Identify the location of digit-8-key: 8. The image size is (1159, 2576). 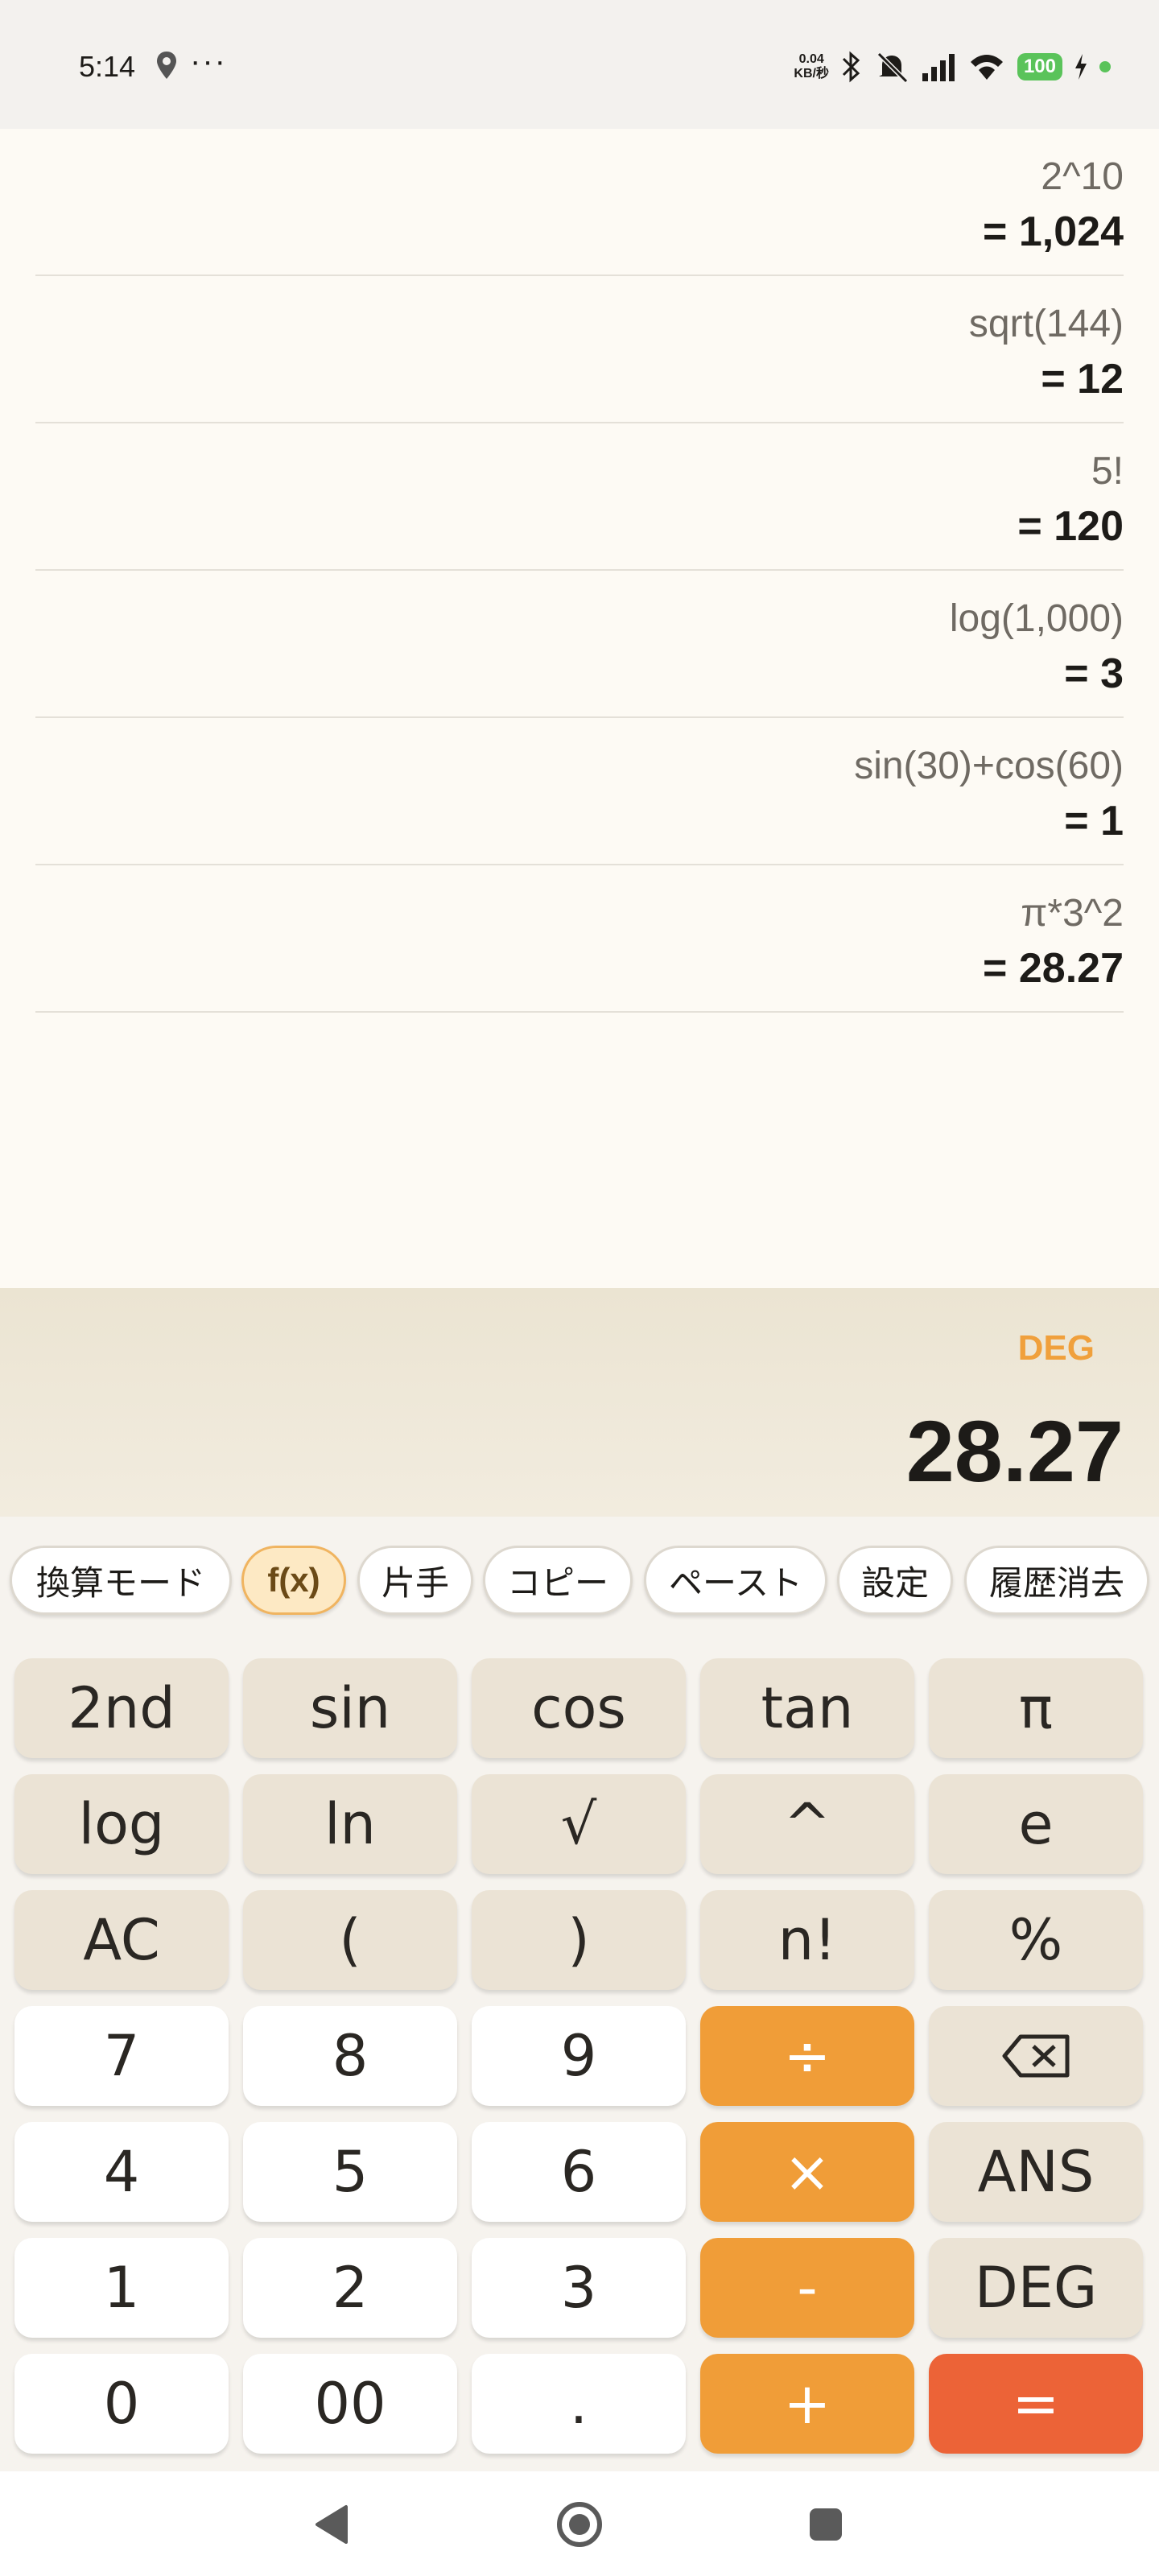
(350, 2056).